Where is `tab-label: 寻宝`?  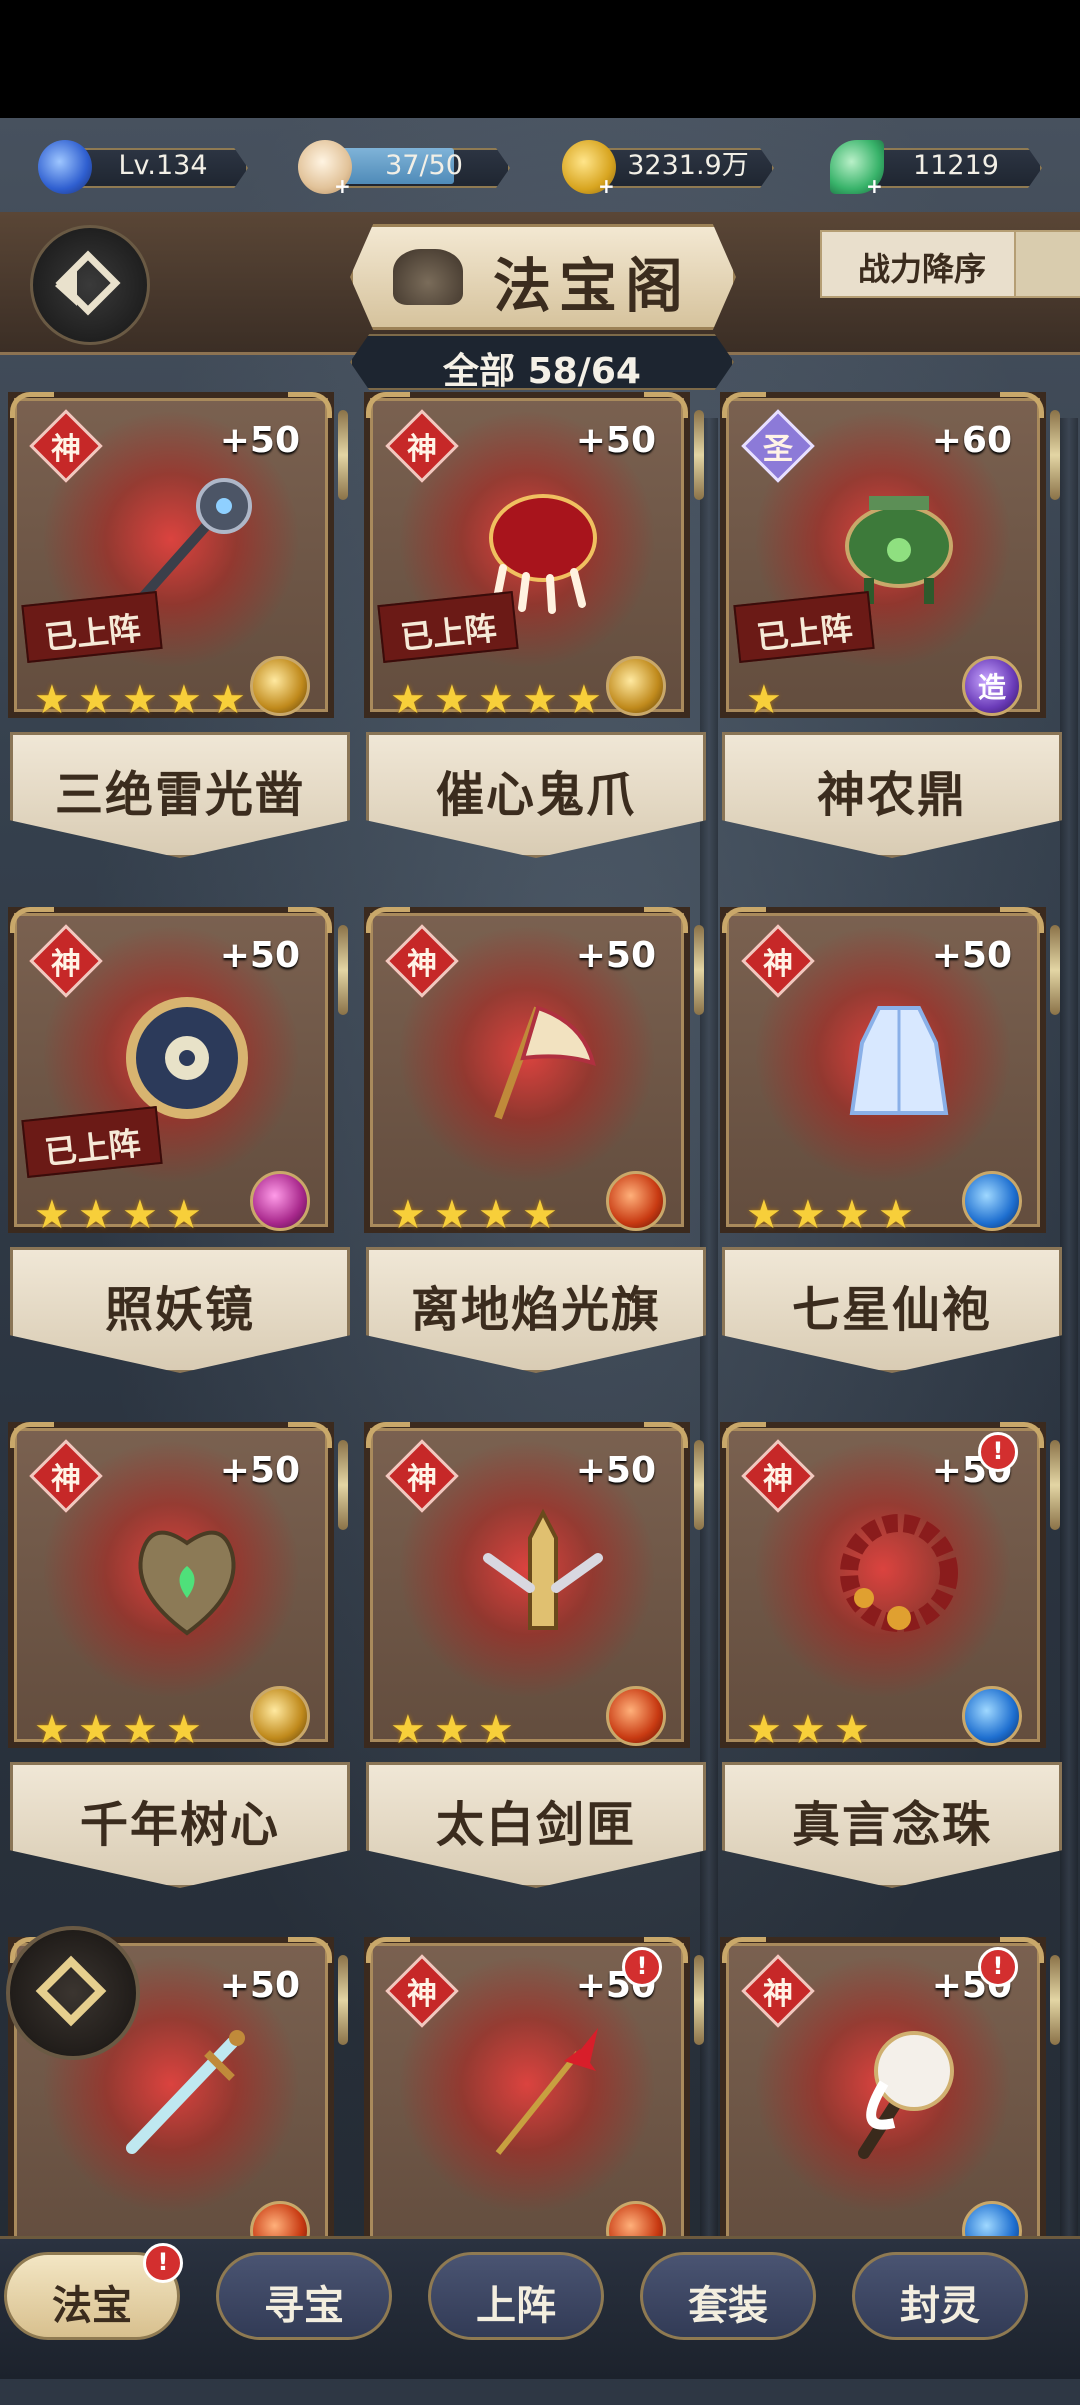
tab-label: 寻宝 is located at coordinates (304, 2305).